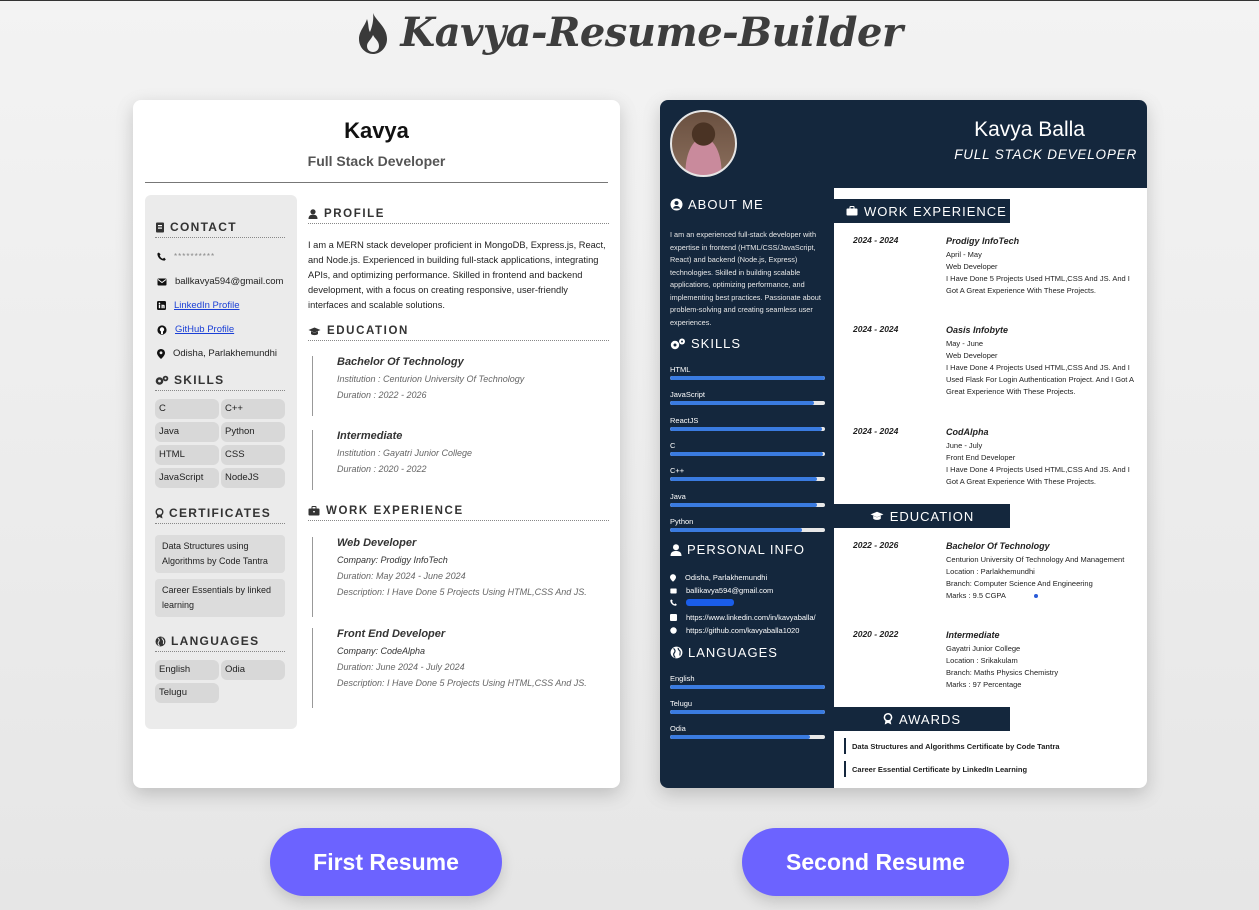 Image resolution: width=1259 pixels, height=910 pixels. What do you see at coordinates (734, 630) in the screenshot?
I see `info-github: https://github.com/kavyaballa1020` at bounding box center [734, 630].